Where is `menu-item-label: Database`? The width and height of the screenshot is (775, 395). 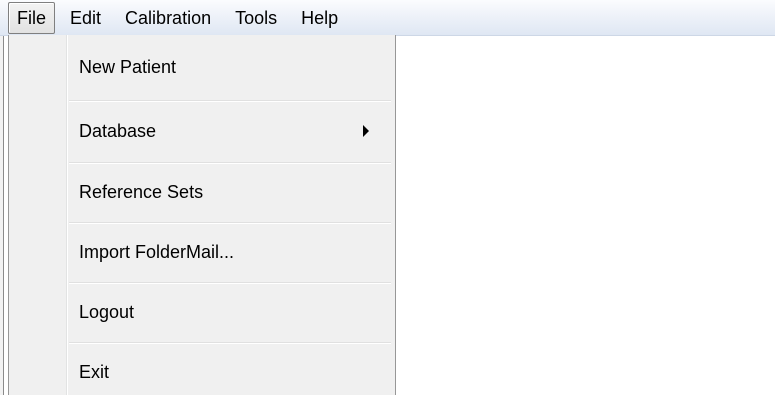 menu-item-label: Database is located at coordinates (118, 130).